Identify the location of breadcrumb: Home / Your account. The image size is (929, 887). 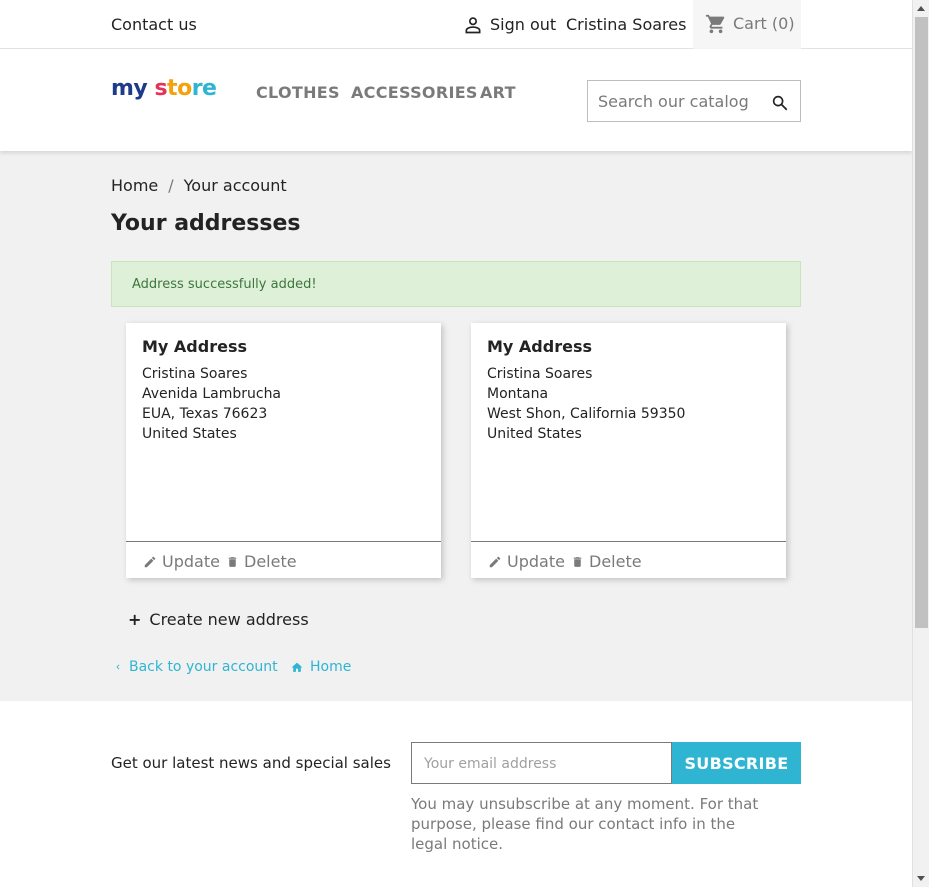
(199, 185).